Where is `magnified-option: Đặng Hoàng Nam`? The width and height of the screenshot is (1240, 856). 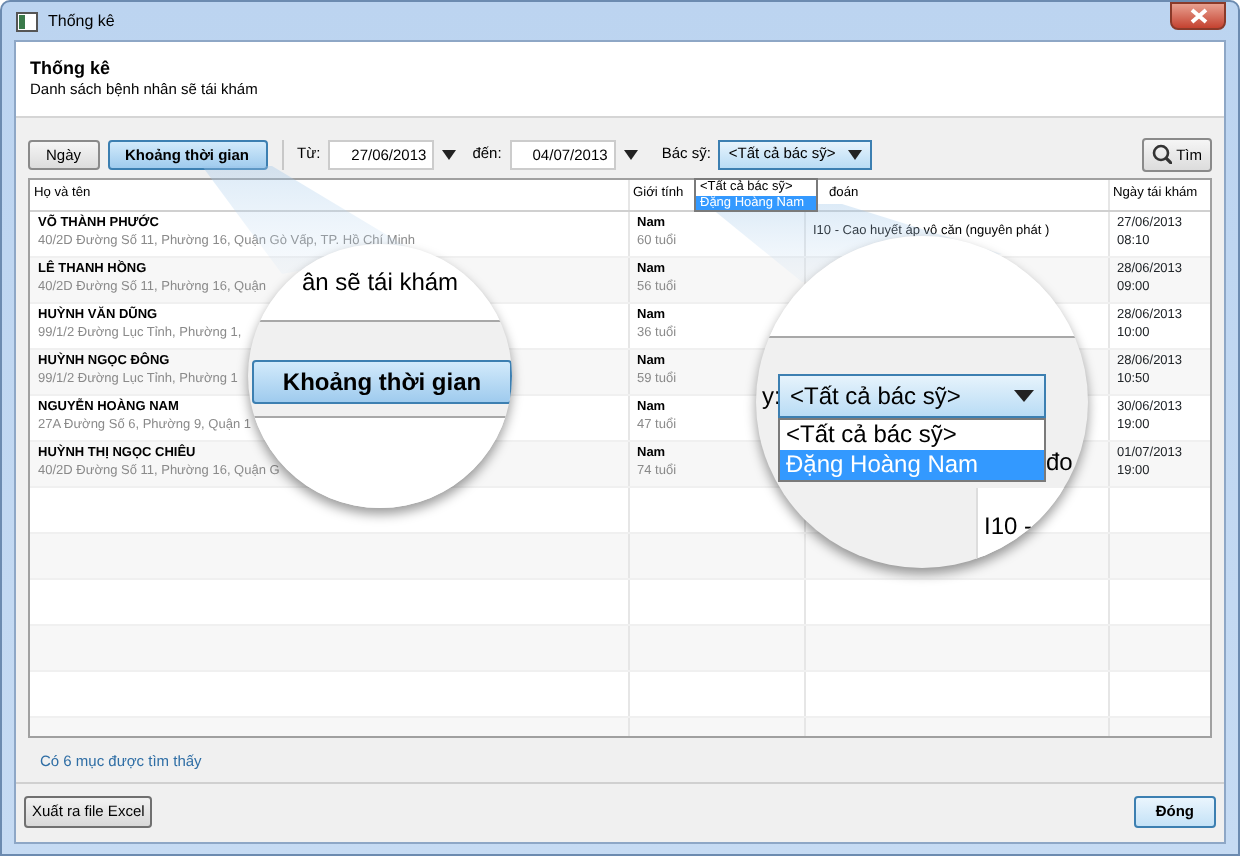 magnified-option: Đặng Hoàng Nam is located at coordinates (912, 465).